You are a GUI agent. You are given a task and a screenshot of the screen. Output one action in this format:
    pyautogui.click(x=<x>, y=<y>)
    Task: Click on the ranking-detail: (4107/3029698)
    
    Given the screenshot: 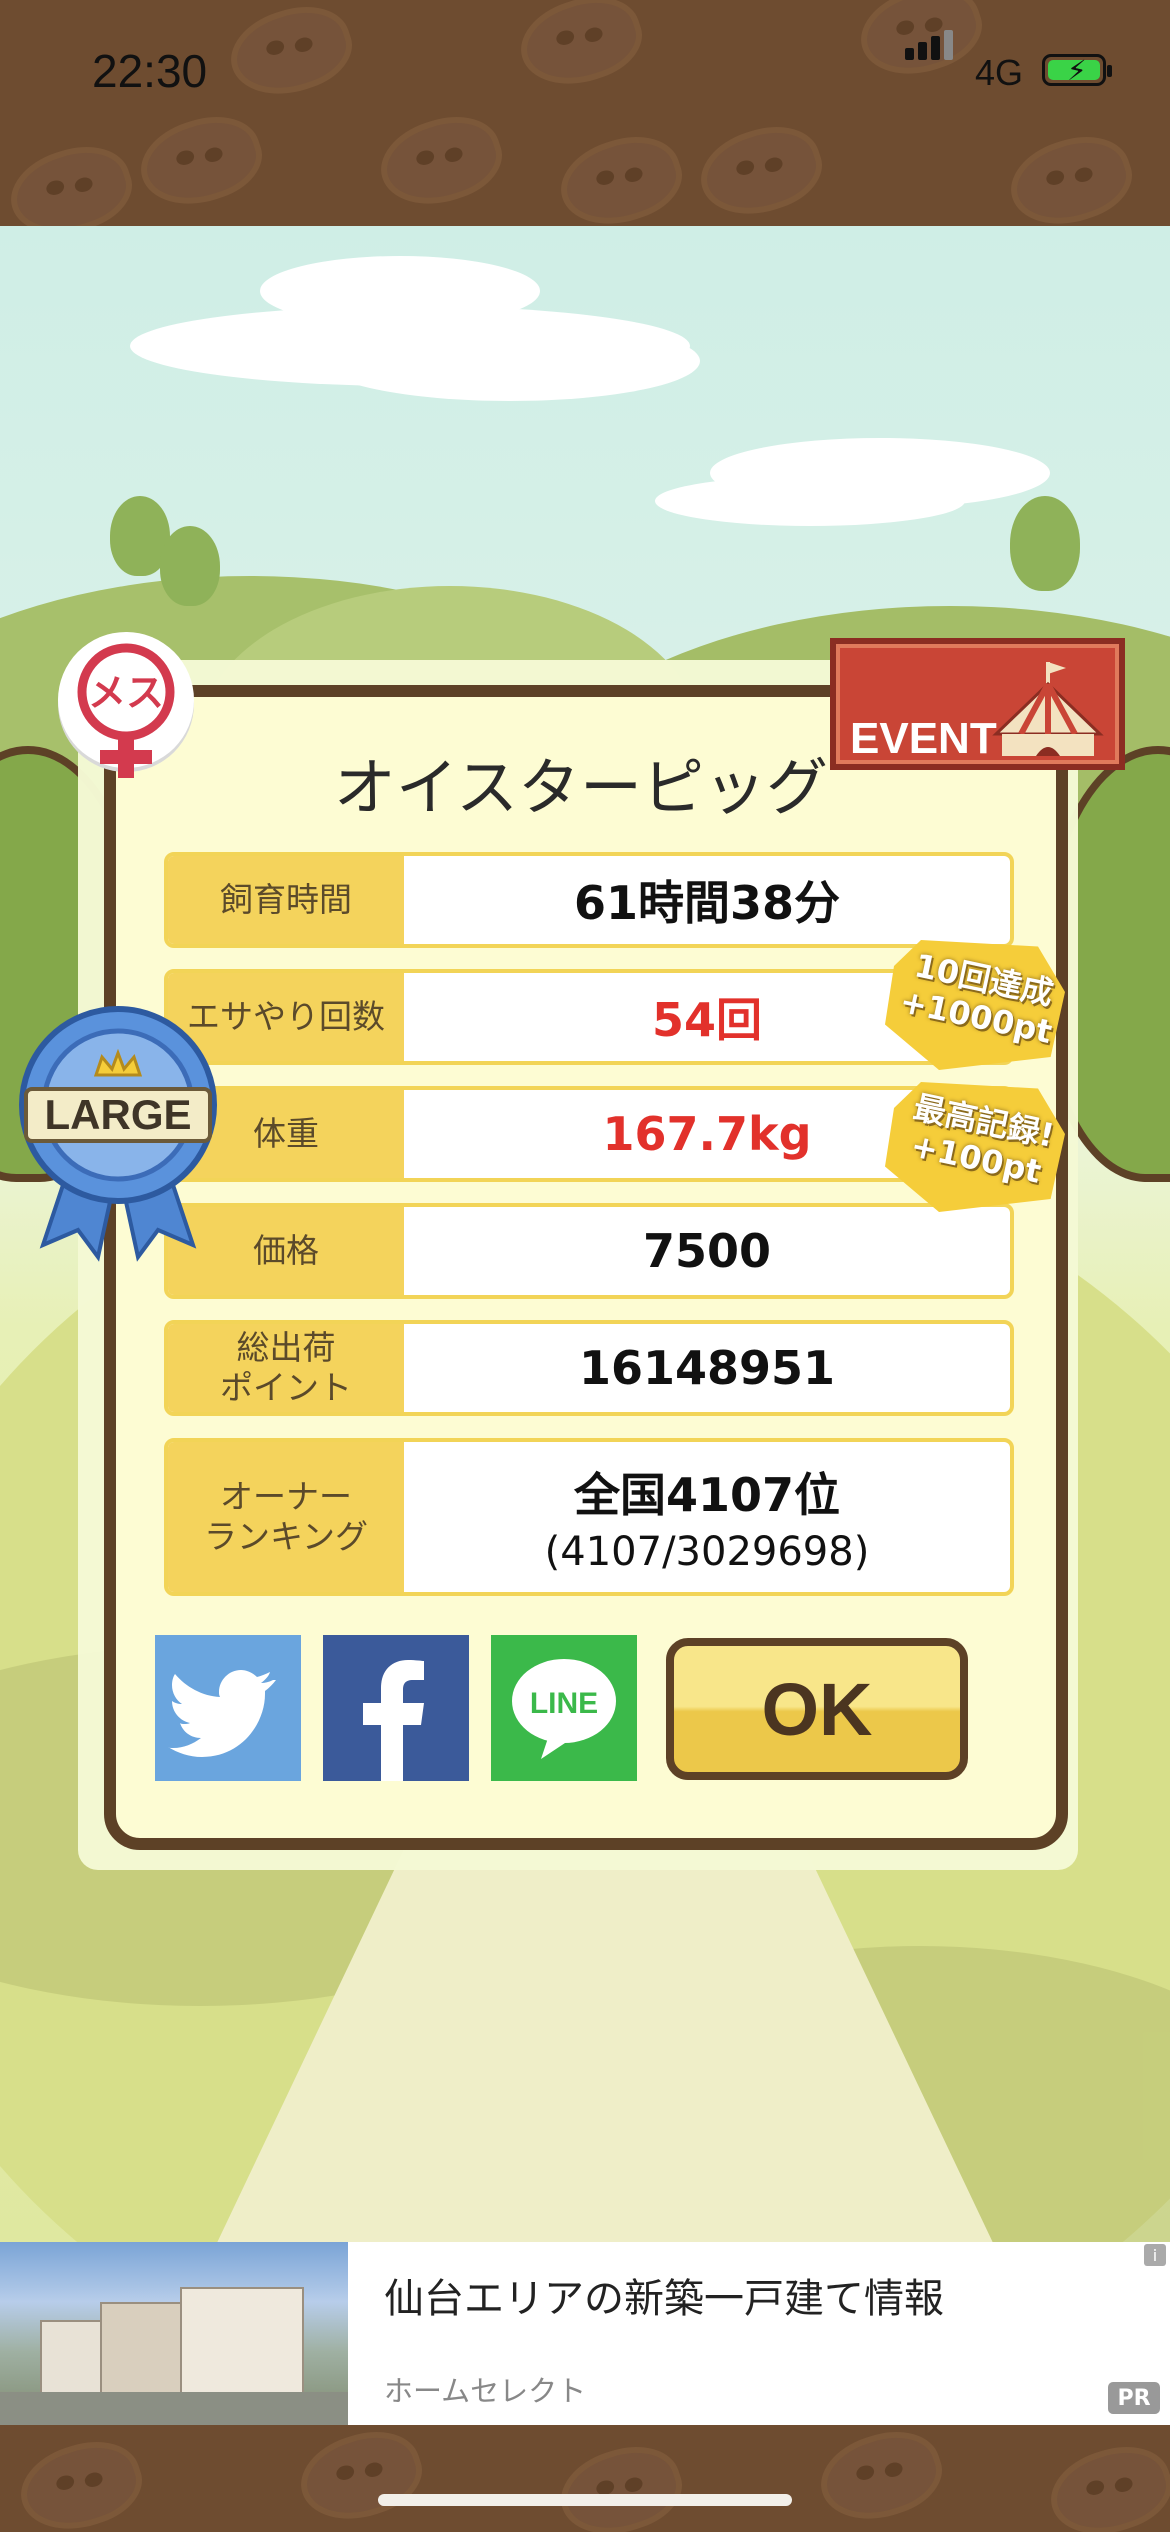 What is the action you would take?
    pyautogui.click(x=707, y=1552)
    